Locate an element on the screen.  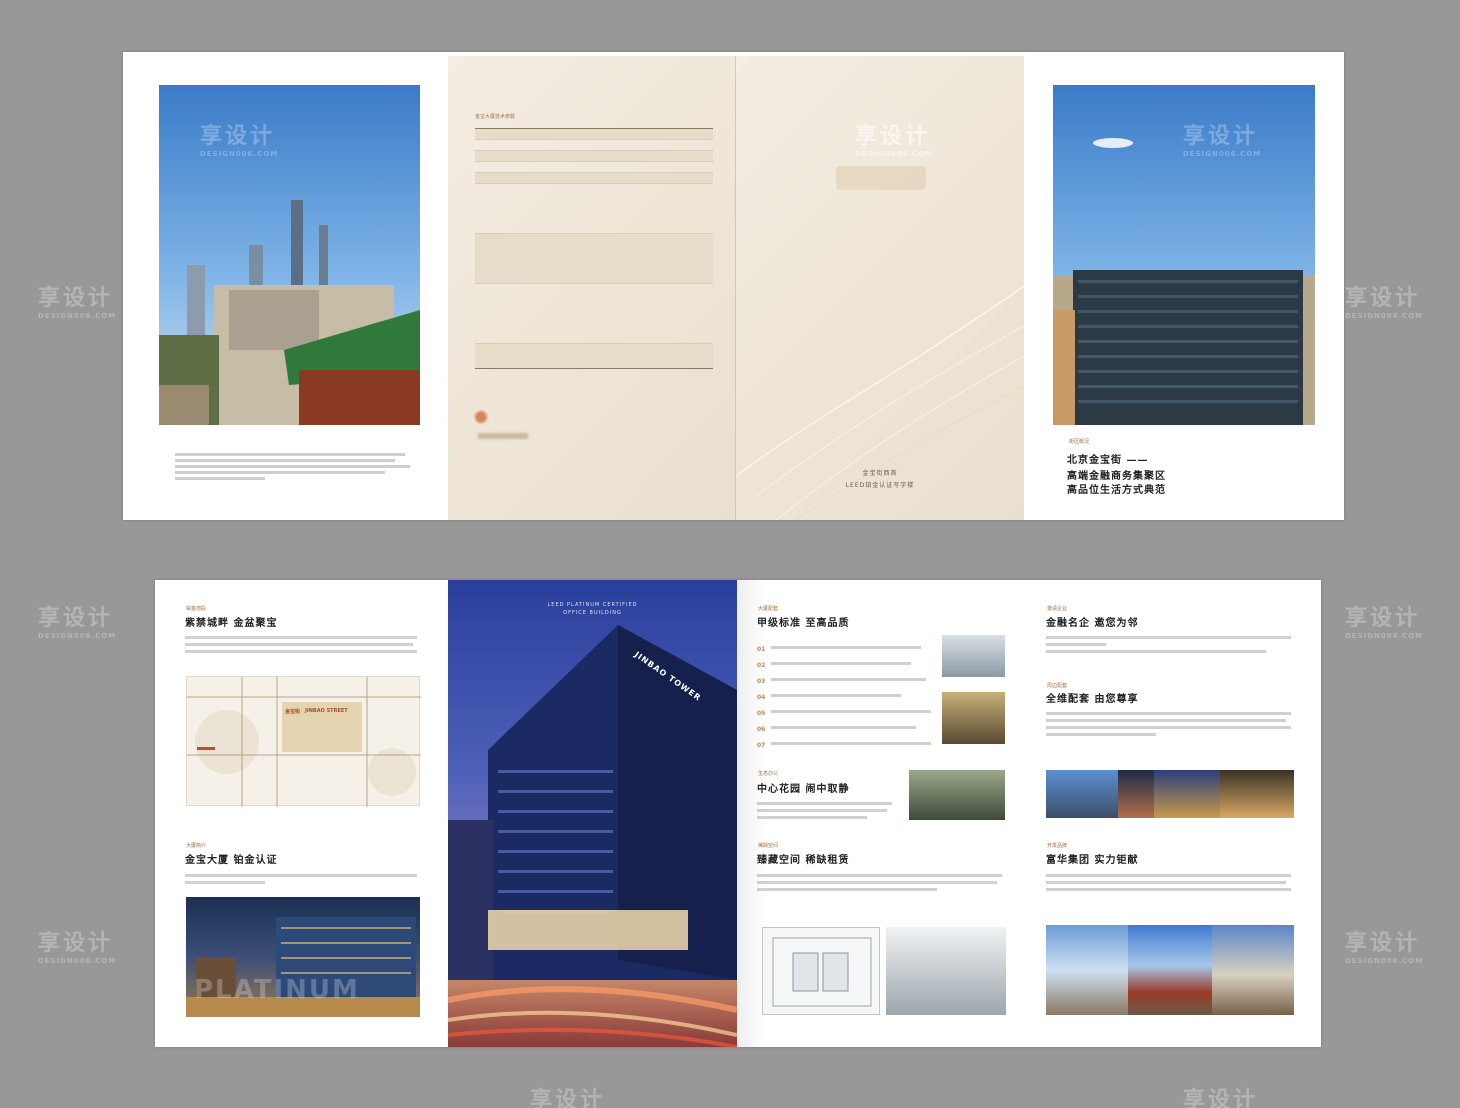
space-title: 臻藏空间 稀缺租赁 is located at coordinates (803, 860).